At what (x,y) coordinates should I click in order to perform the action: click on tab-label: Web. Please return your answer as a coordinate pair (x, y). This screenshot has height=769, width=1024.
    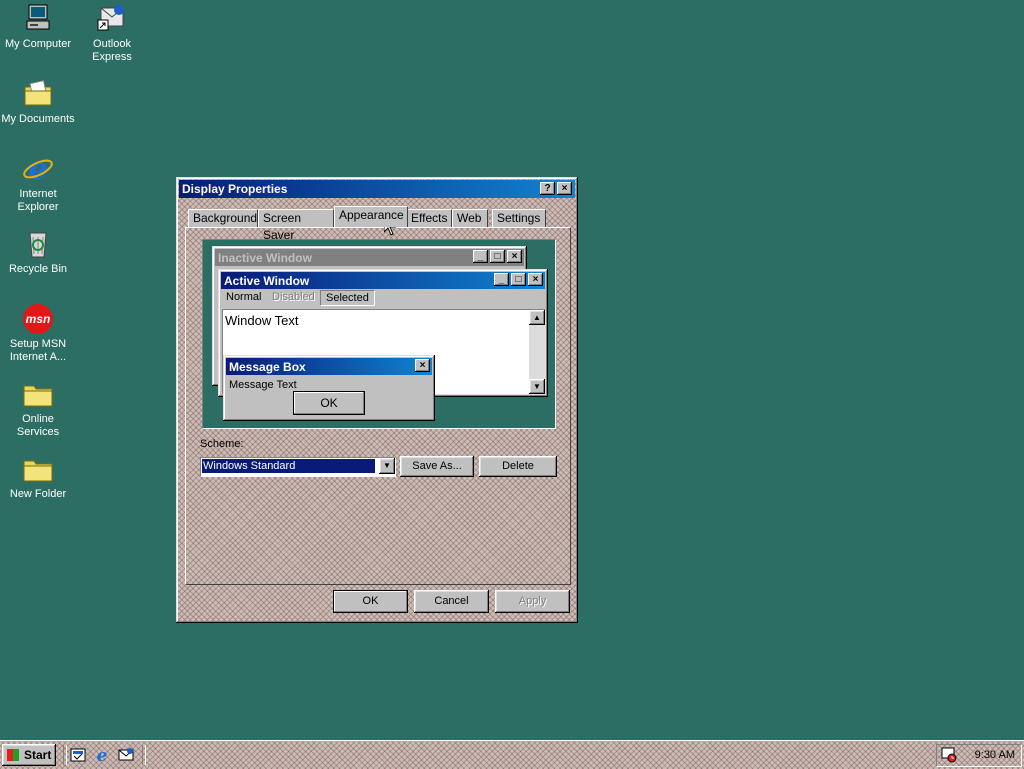
    Looking at the image, I should click on (469, 218).